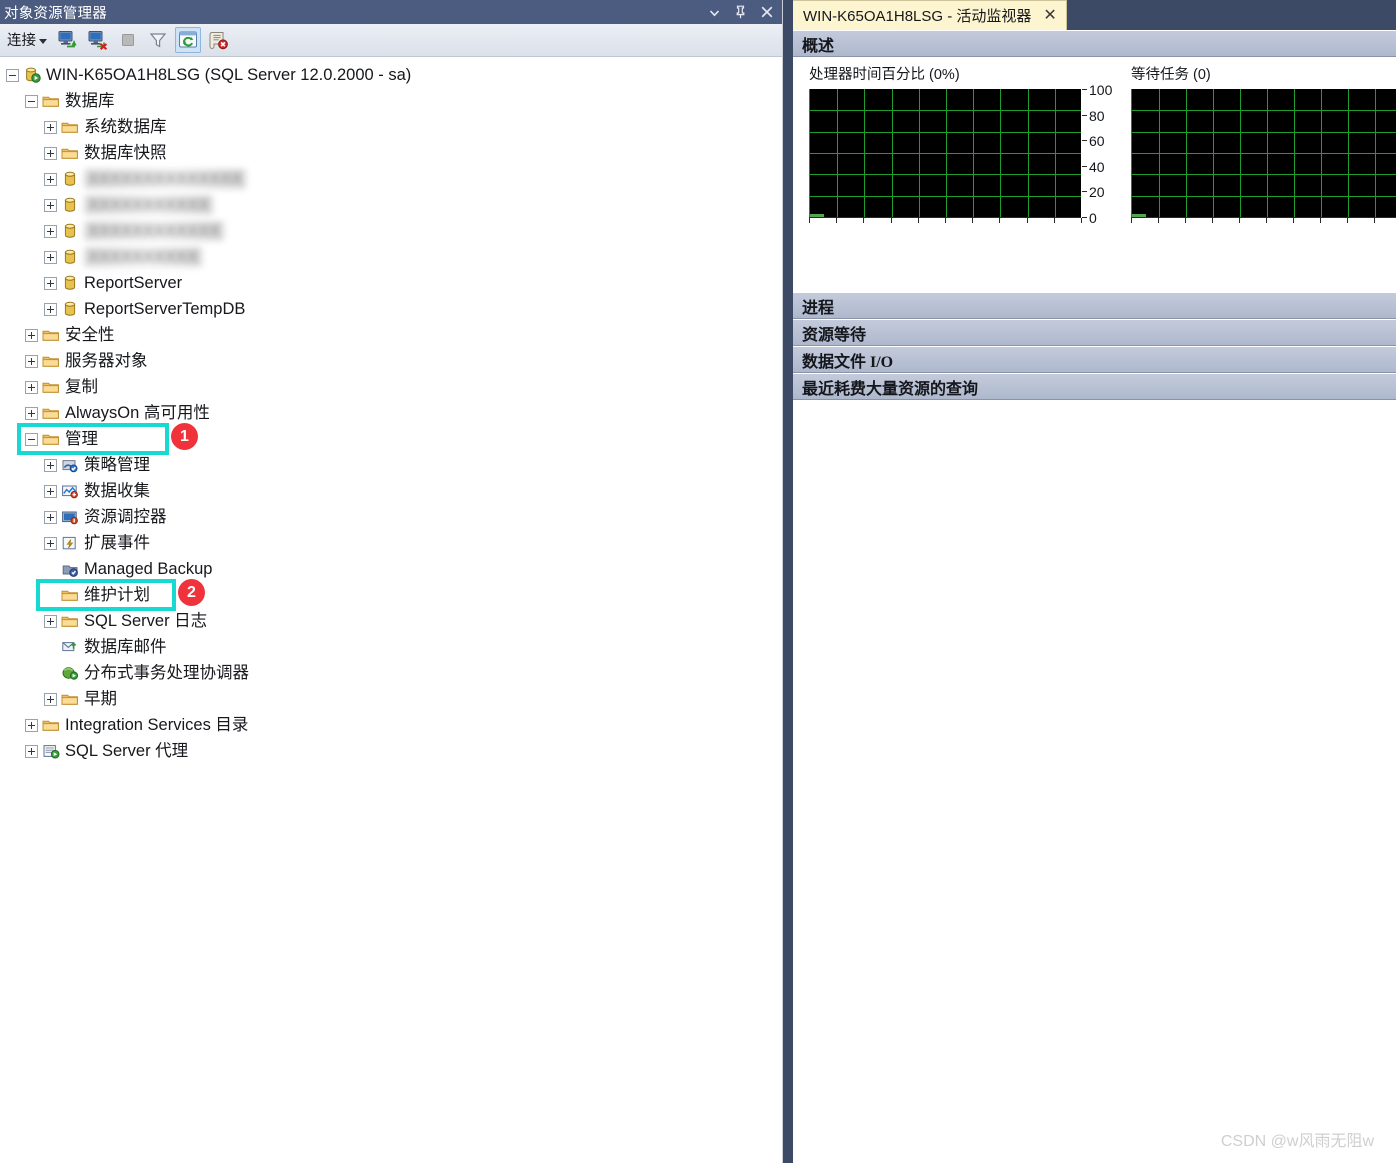 Image resolution: width=1396 pixels, height=1163 pixels. Describe the element at coordinates (818, 46) in the screenshot. I see `section-label: 概述` at that location.